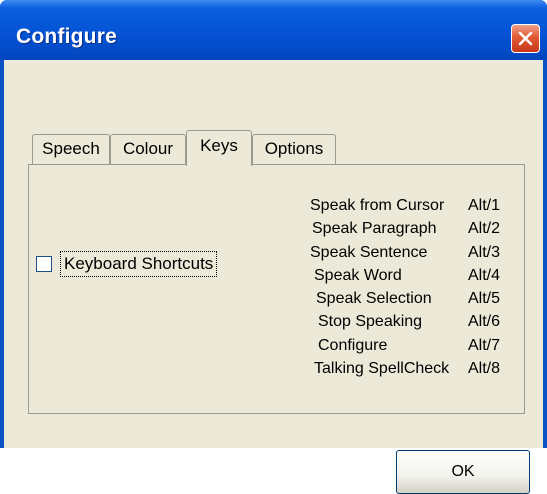 This screenshot has width=547, height=494. I want to click on shortcut-name: Speak Word, so click(358, 275).